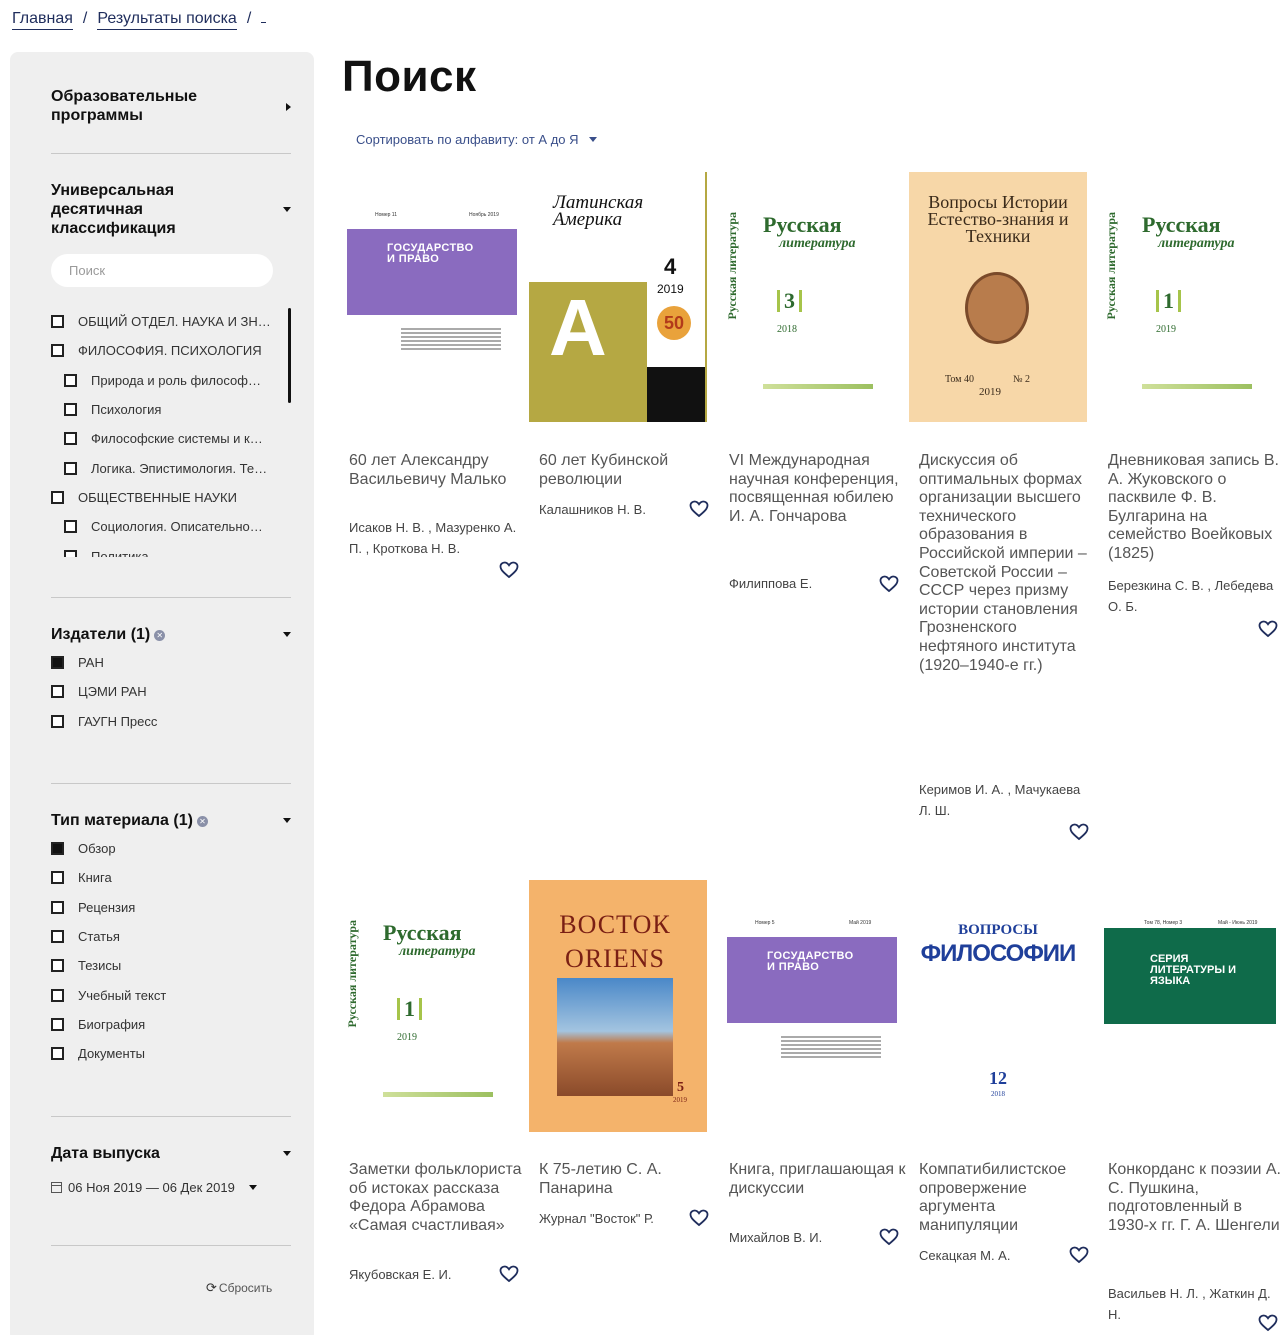  Describe the element at coordinates (171, 549) in the screenshot. I see `filter-checkbox: Политика` at that location.